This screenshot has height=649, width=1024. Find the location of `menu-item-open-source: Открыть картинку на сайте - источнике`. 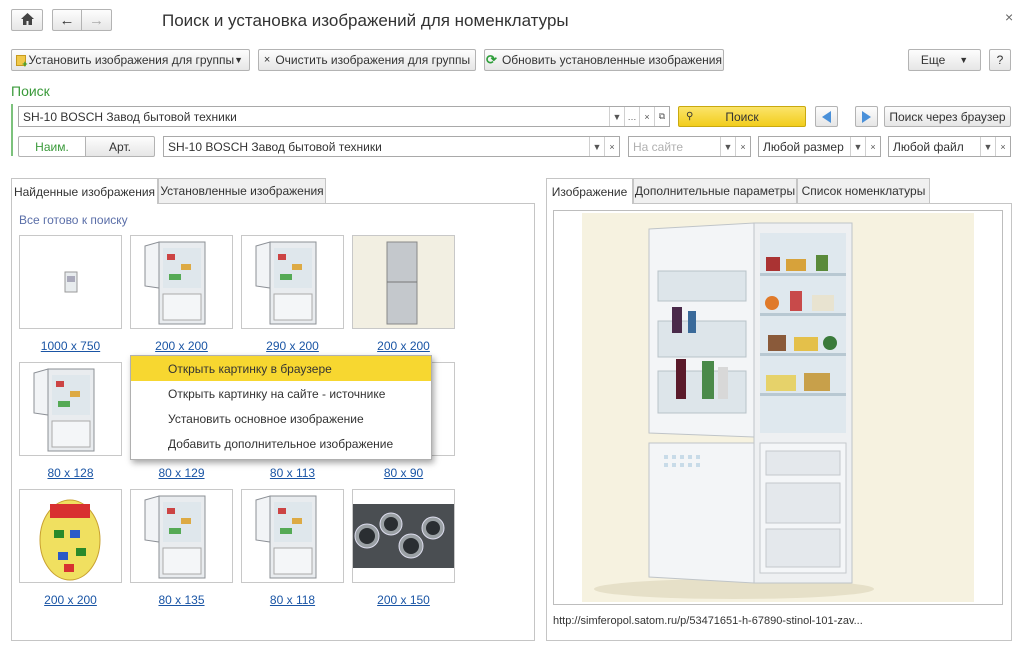

menu-item-open-source: Открыть картинку на сайте - источнике is located at coordinates (281, 393).